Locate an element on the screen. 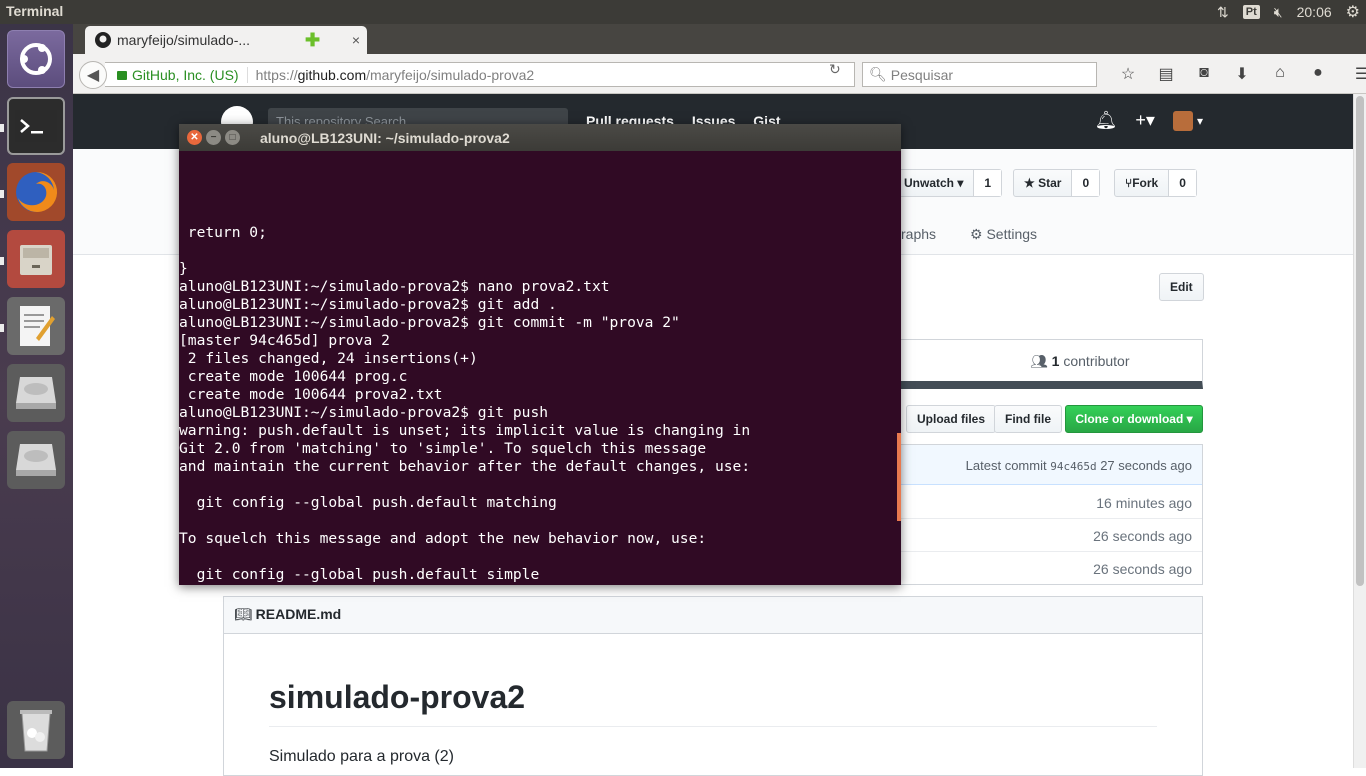 Image resolution: width=1366 pixels, height=776 pixels. tab-settings-label: Settings is located at coordinates (1012, 234).